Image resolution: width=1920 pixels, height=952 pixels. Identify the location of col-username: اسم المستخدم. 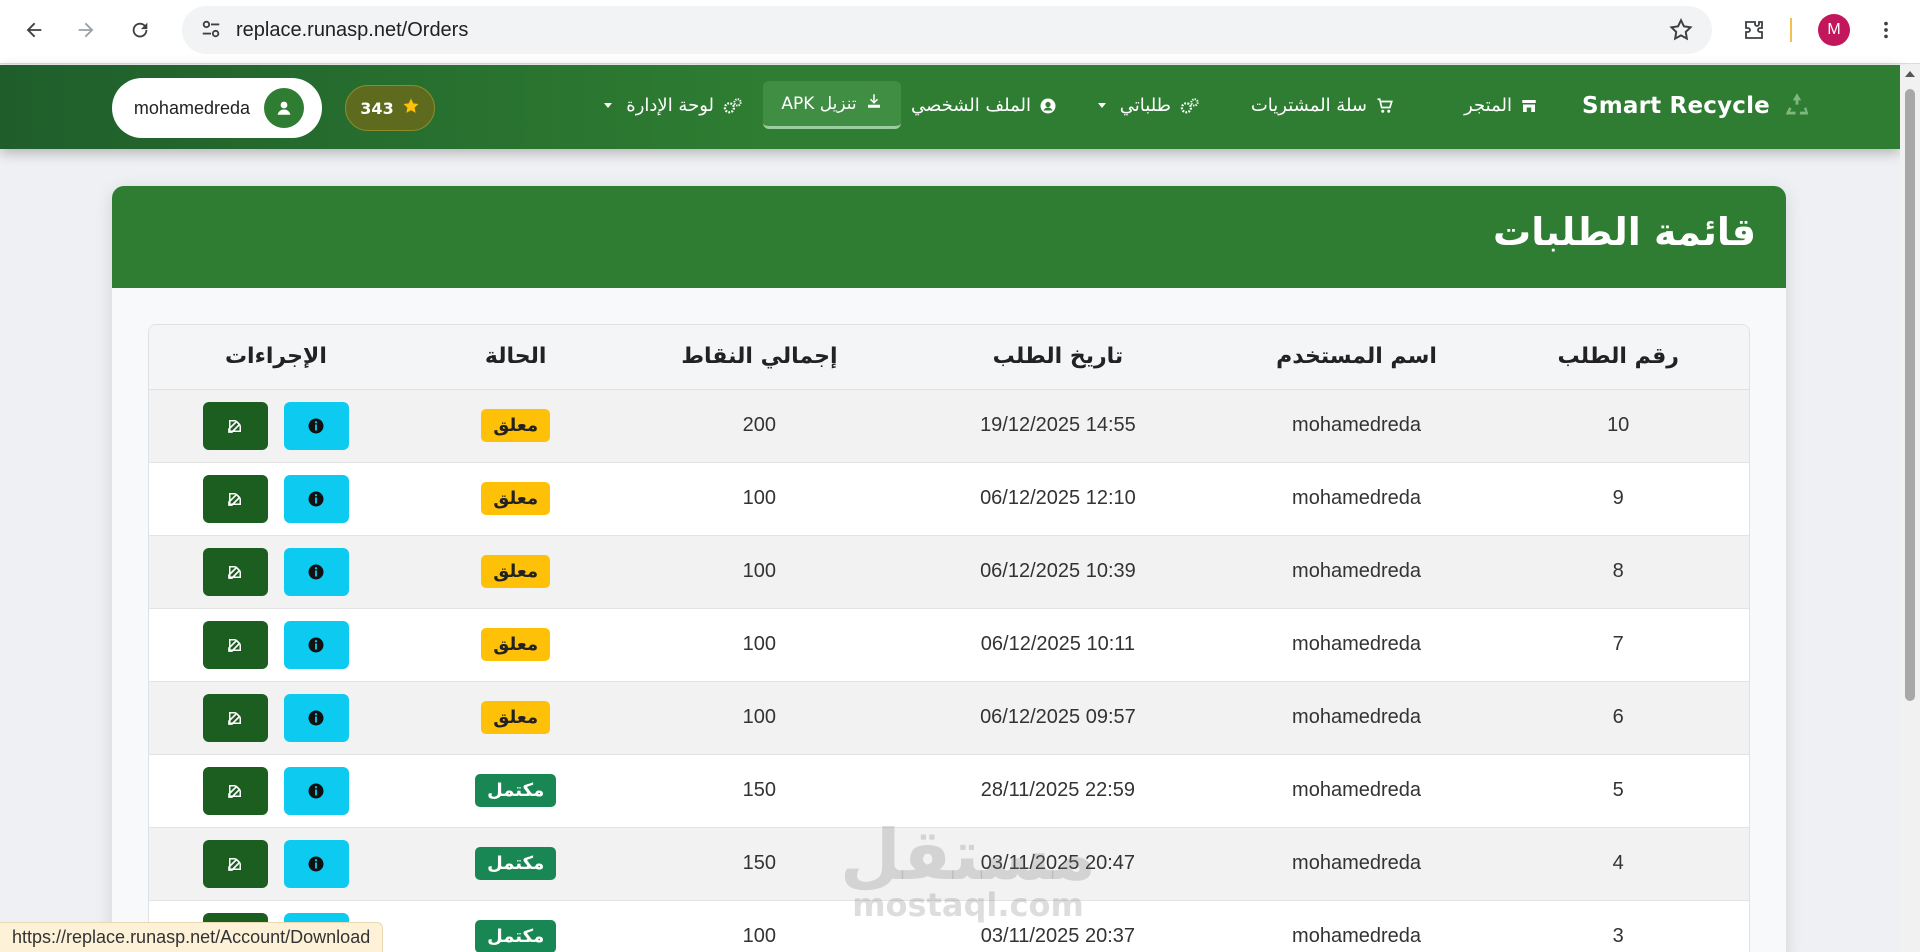
(1356, 357).